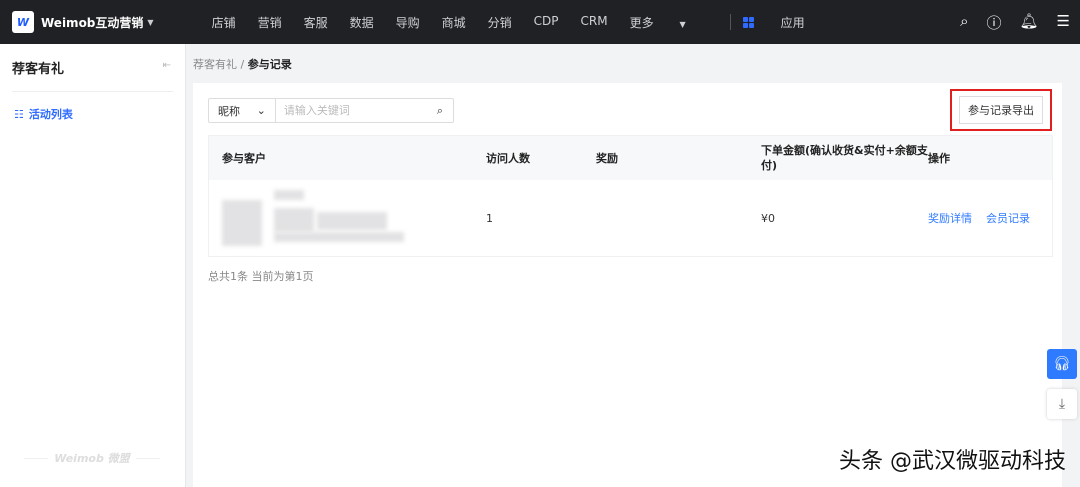  I want to click on export-highlight: 参与记录导出, so click(1001, 110).